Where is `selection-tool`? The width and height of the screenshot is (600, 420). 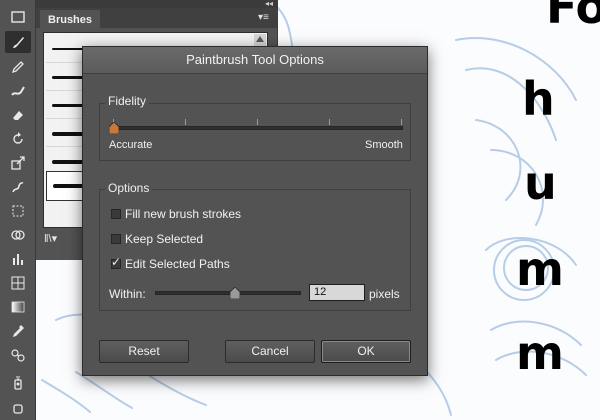
selection-tool is located at coordinates (18, 17).